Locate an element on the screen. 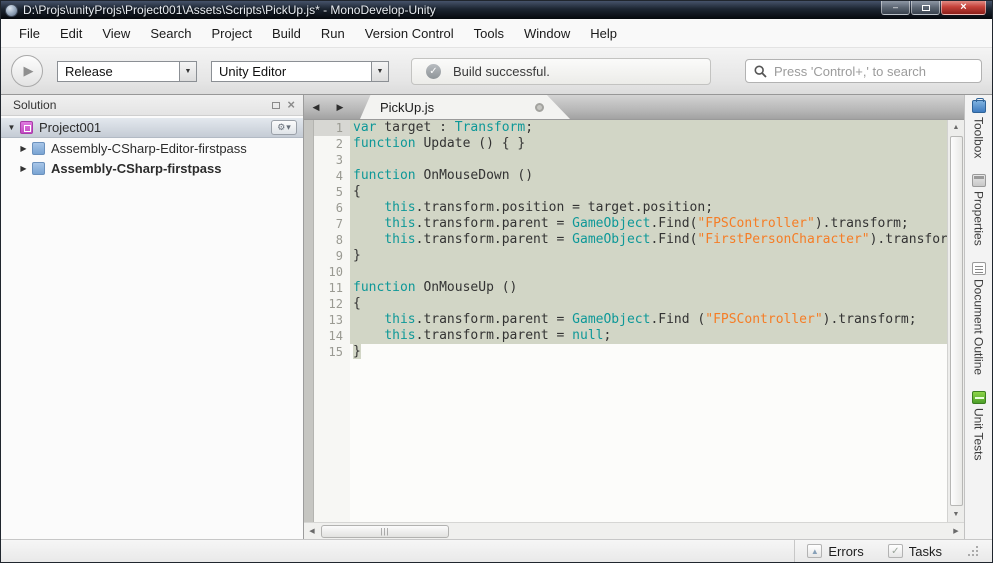  menu-item-help: Help is located at coordinates (603, 33).